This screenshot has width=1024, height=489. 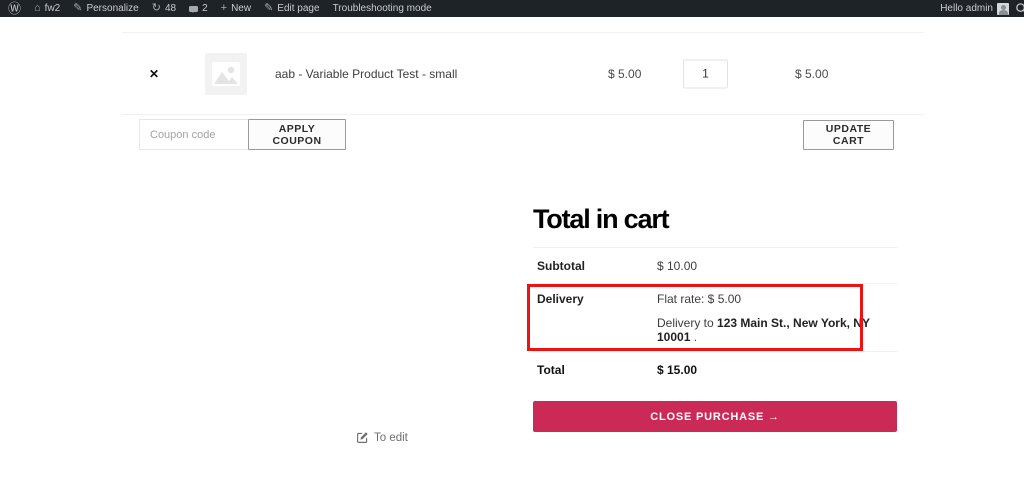 What do you see at coordinates (715, 416) in the screenshot?
I see `proceed-to-checkout-button: CLOSE PURCHASE →` at bounding box center [715, 416].